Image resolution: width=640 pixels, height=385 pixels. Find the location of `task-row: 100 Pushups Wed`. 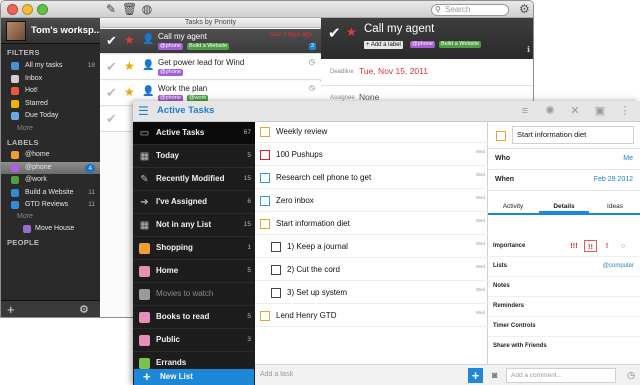

task-row: 100 Pushups Wed is located at coordinates (371, 155).